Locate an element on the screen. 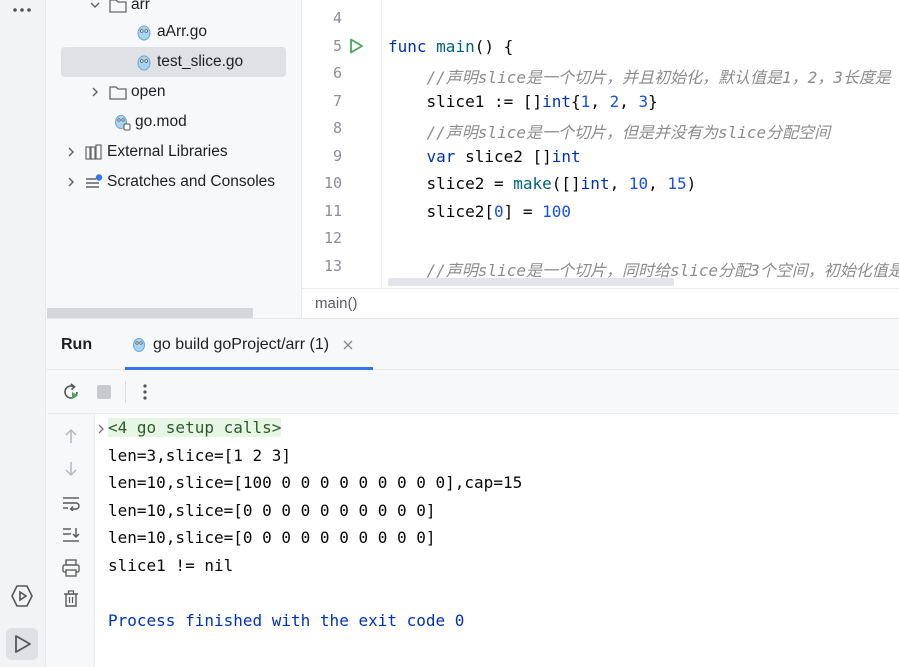 The image size is (899, 667). breadcrumb-item: main() is located at coordinates (336, 303).